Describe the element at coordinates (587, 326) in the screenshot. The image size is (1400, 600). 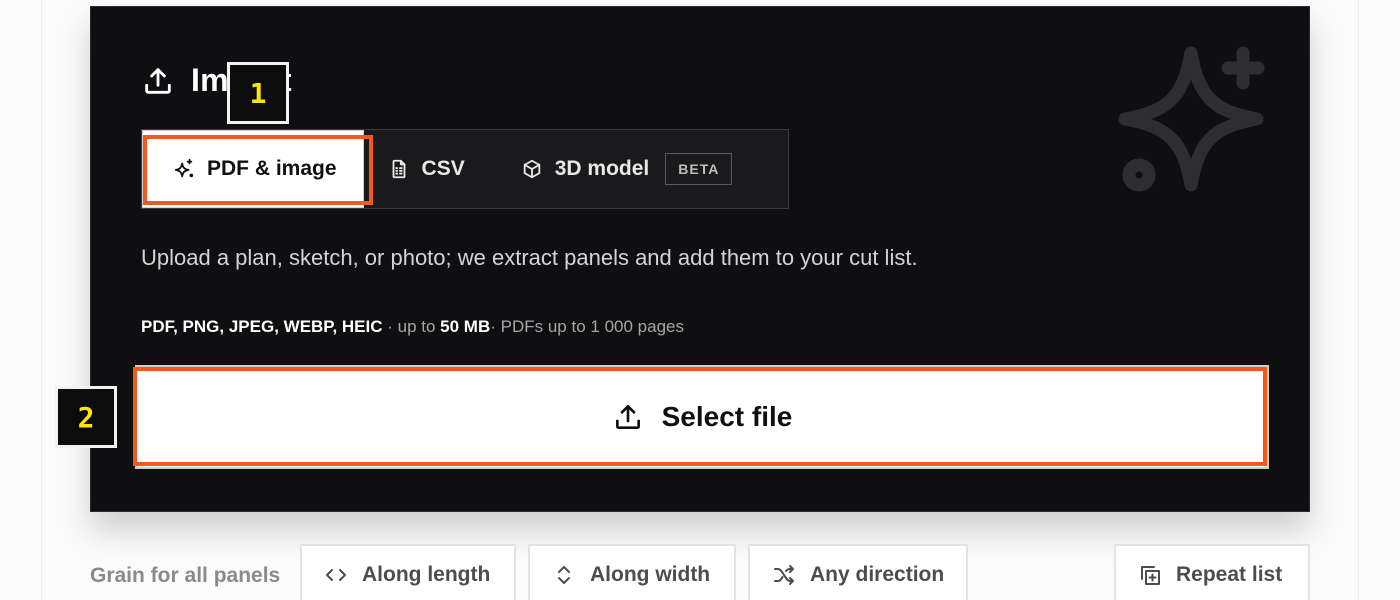
I see `format-pages: · PDFs up to 1 000 pages` at that location.